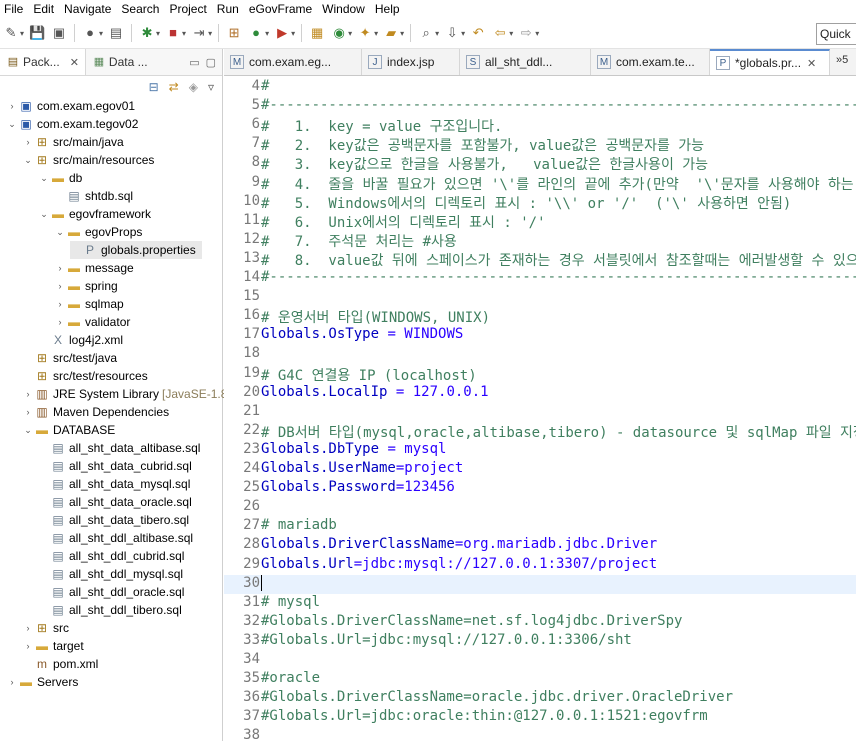  What do you see at coordinates (69, 358) in the screenshot?
I see `tree-item: ⊞ src/test/java` at bounding box center [69, 358].